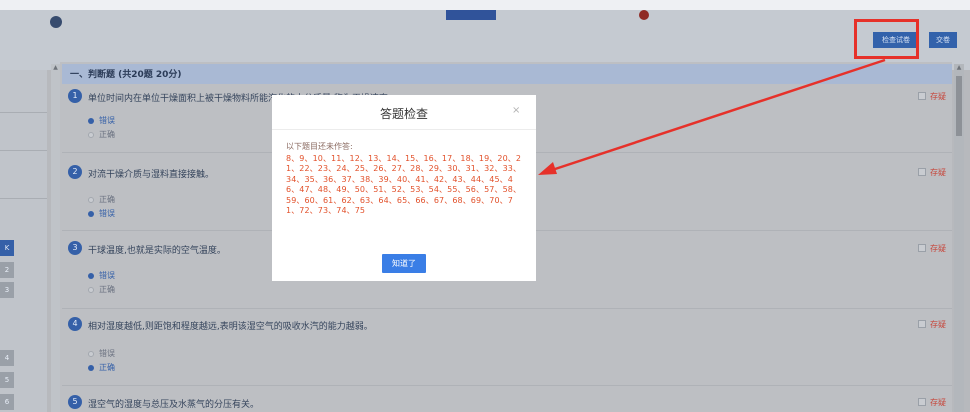 Image resolution: width=970 pixels, height=412 pixels. I want to click on arrow-line, so click(715, 116).